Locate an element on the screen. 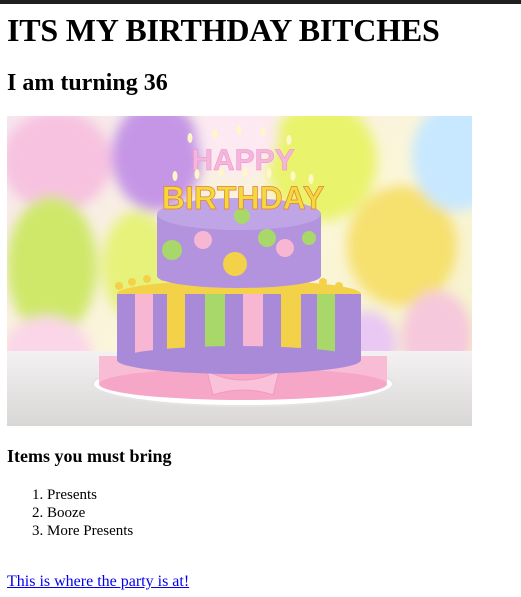  party-location-link: This is where the party is at! is located at coordinates (98, 582).